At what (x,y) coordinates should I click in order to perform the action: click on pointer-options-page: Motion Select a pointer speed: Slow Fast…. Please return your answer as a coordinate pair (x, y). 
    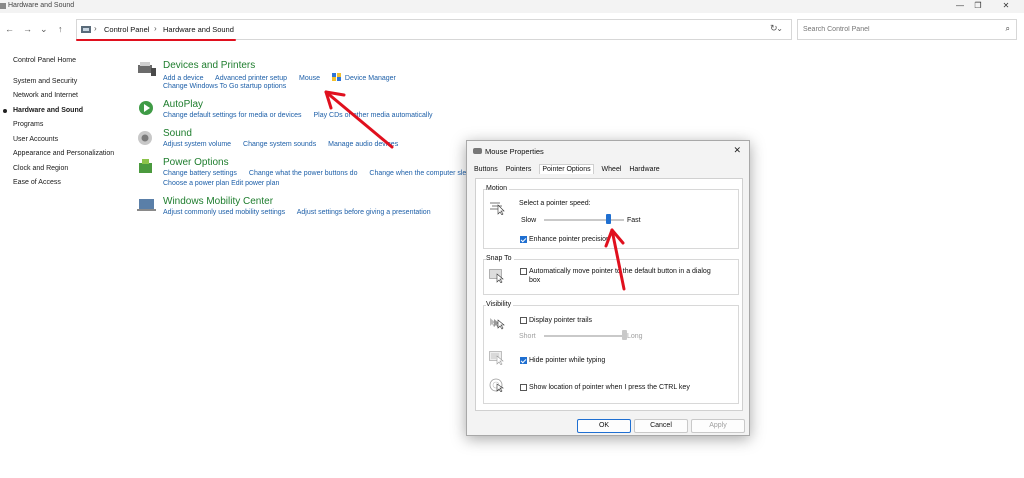
    Looking at the image, I should click on (609, 294).